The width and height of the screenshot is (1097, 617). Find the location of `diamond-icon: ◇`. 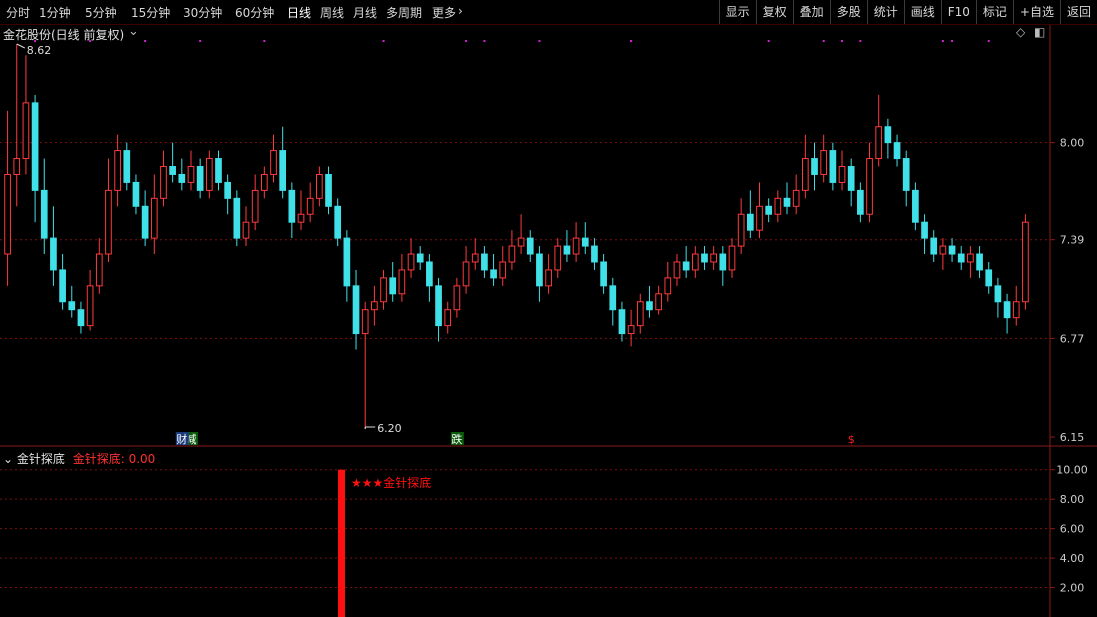

diamond-icon: ◇ is located at coordinates (1020, 32).